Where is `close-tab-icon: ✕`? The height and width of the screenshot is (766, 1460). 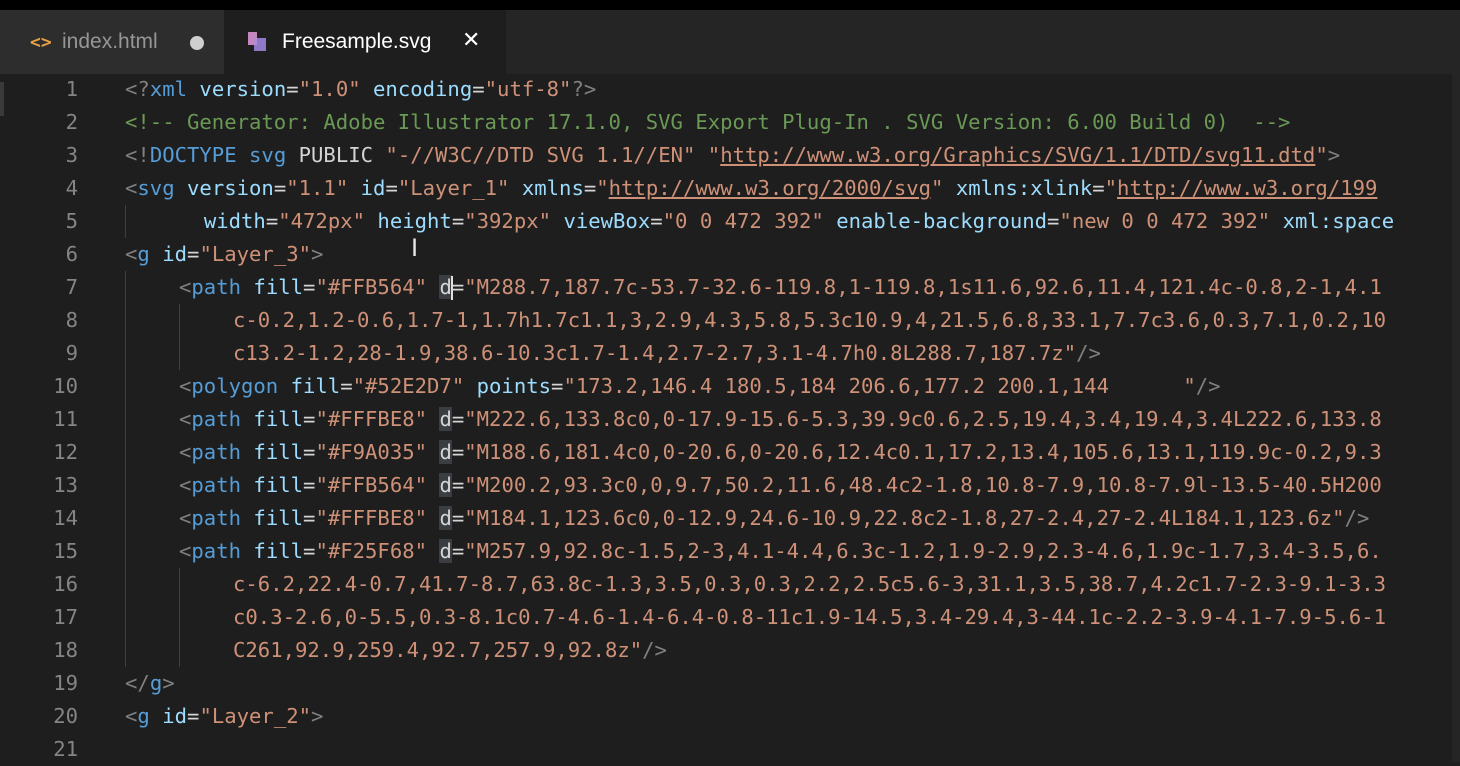
close-tab-icon: ✕ is located at coordinates (471, 40).